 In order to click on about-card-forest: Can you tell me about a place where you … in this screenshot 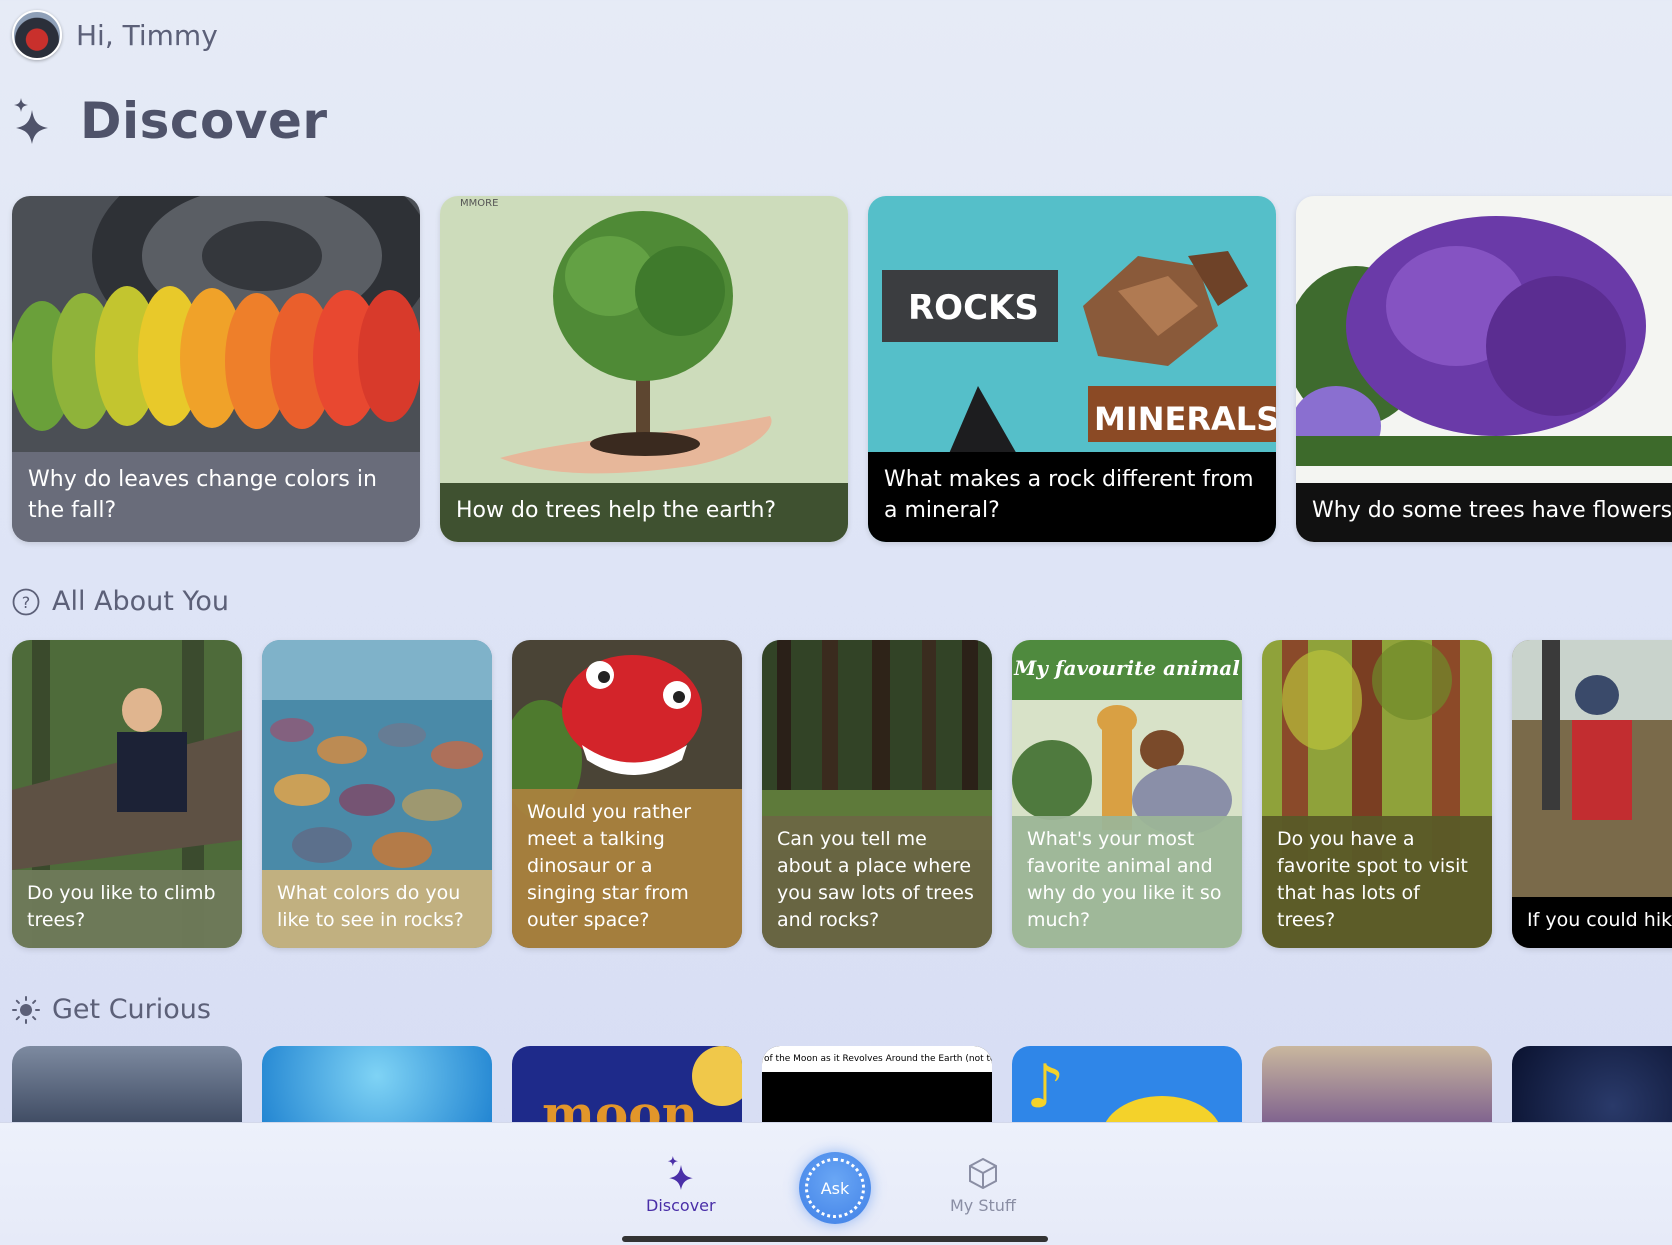, I will do `click(877, 794)`.